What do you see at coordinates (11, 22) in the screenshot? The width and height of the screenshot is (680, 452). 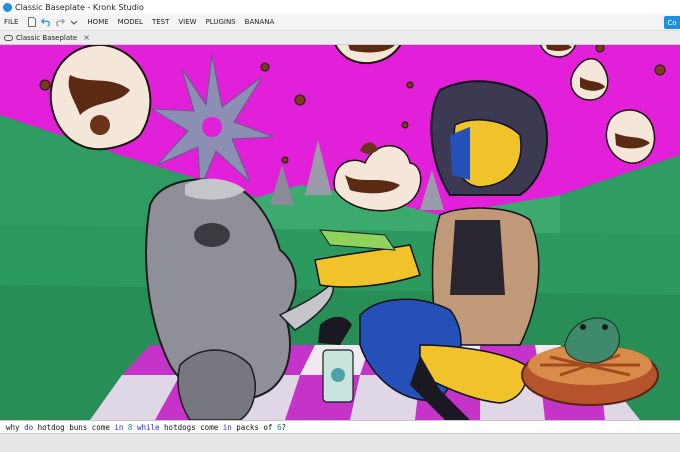 I see `menu-file: FILE` at bounding box center [11, 22].